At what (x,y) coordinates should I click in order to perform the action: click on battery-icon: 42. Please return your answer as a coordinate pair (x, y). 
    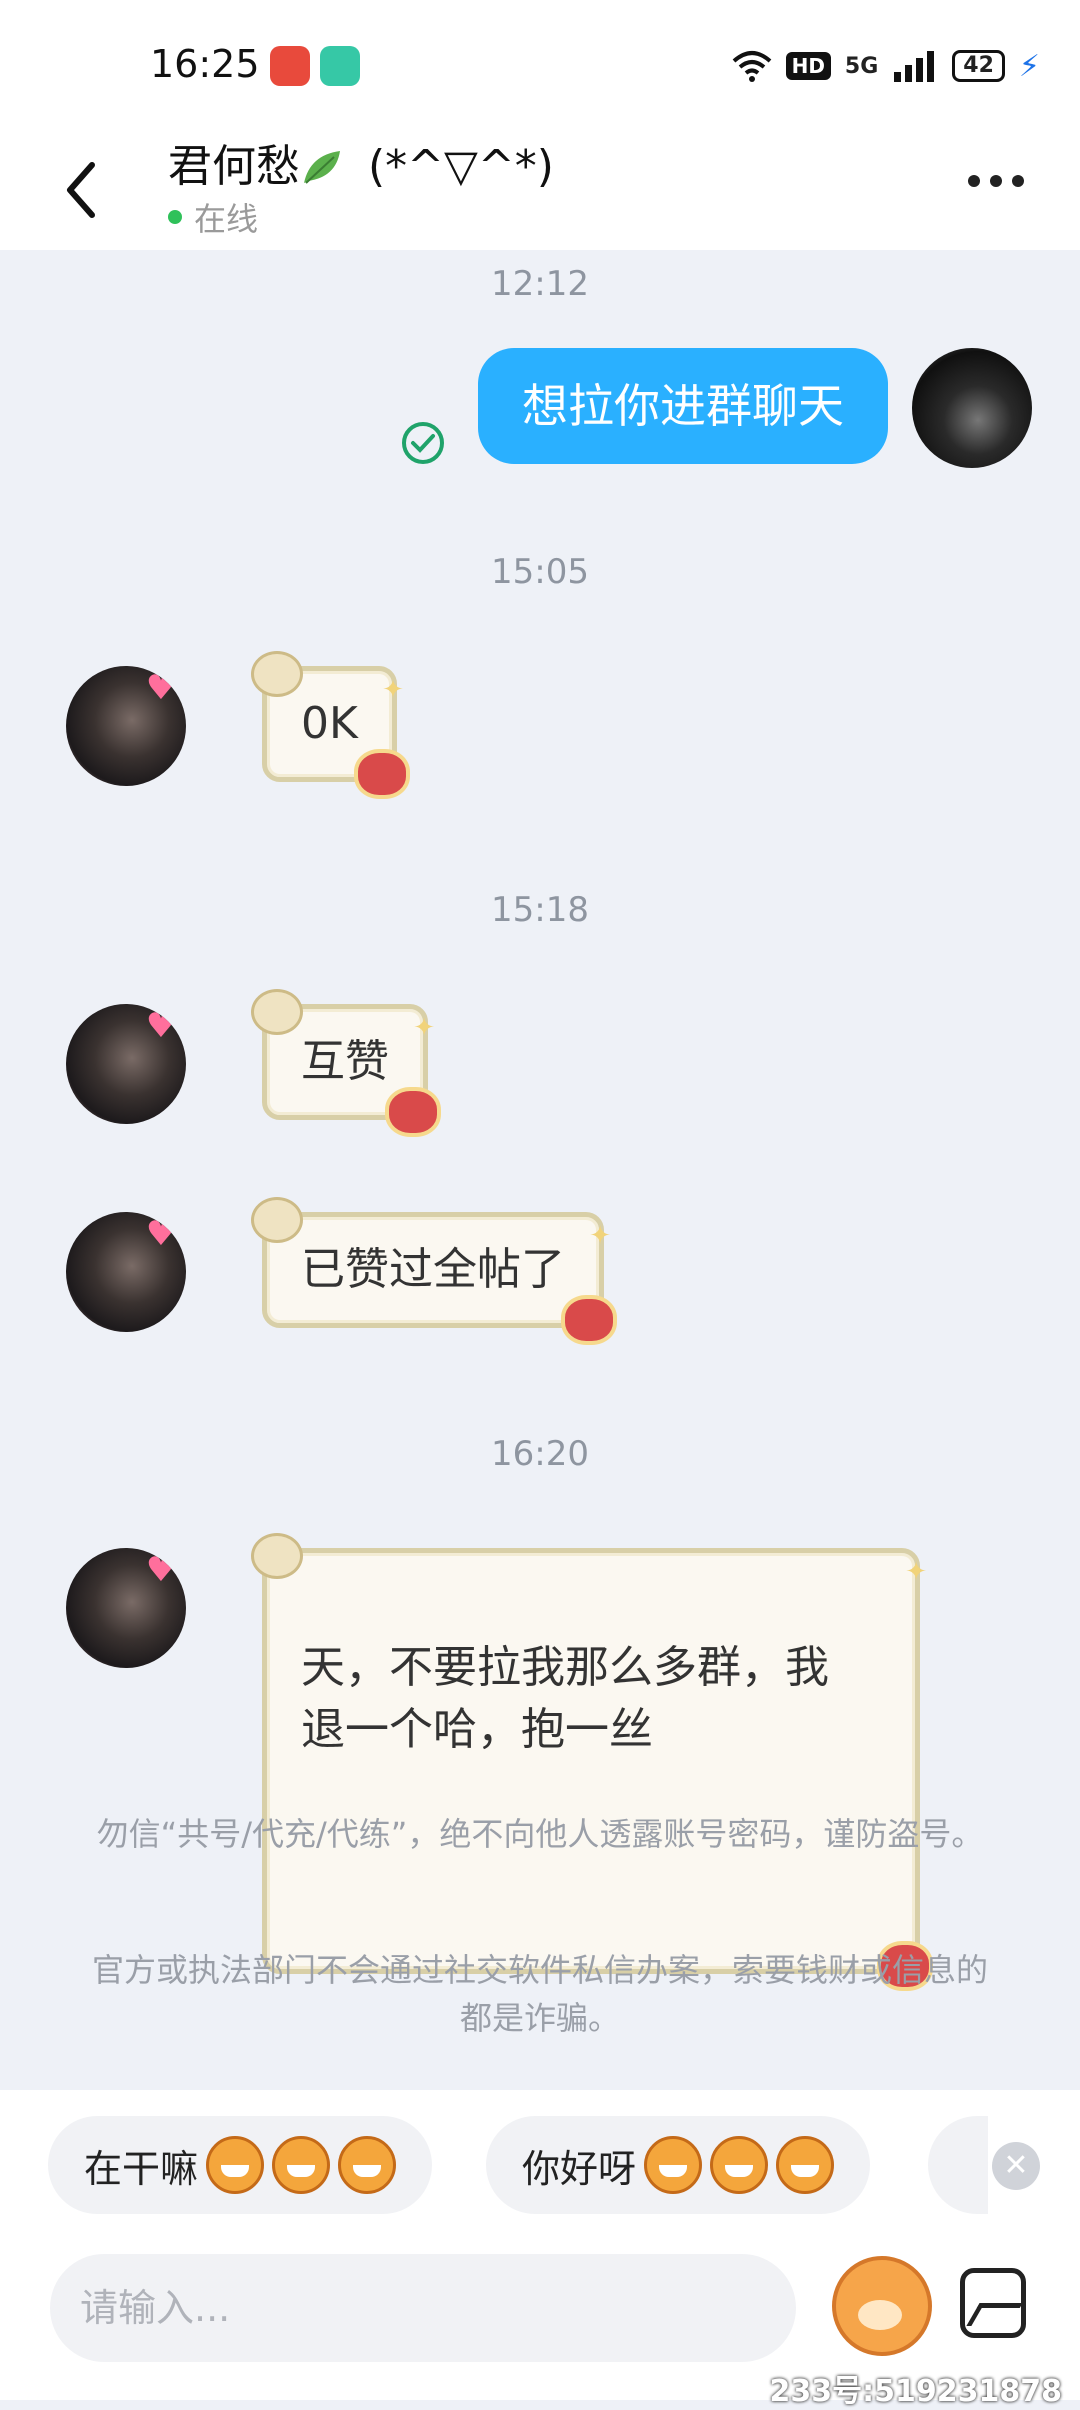
    Looking at the image, I should click on (978, 66).